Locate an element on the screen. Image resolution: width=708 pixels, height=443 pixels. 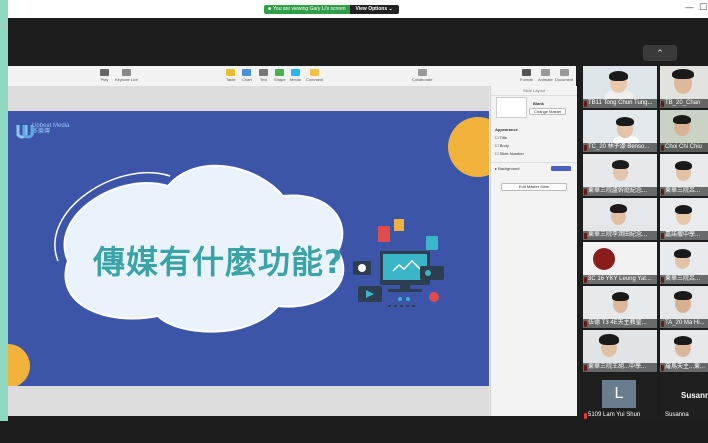
text-icon is located at coordinates (263, 72).